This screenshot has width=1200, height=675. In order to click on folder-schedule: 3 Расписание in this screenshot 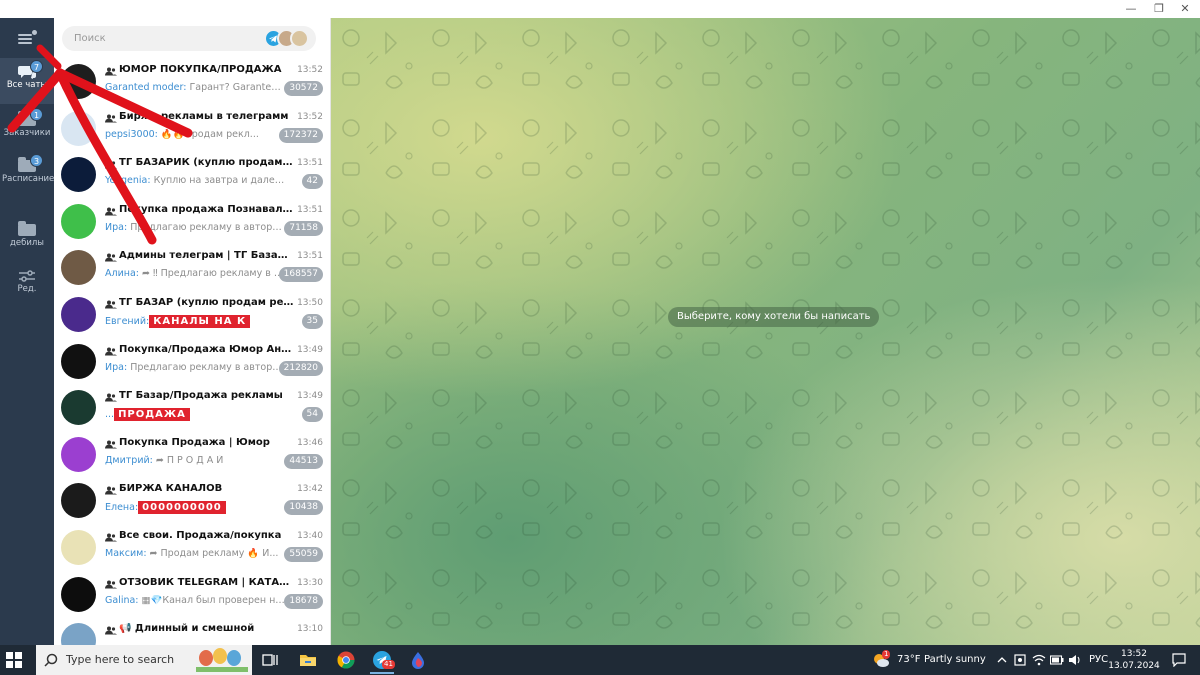, I will do `click(27, 175)`.